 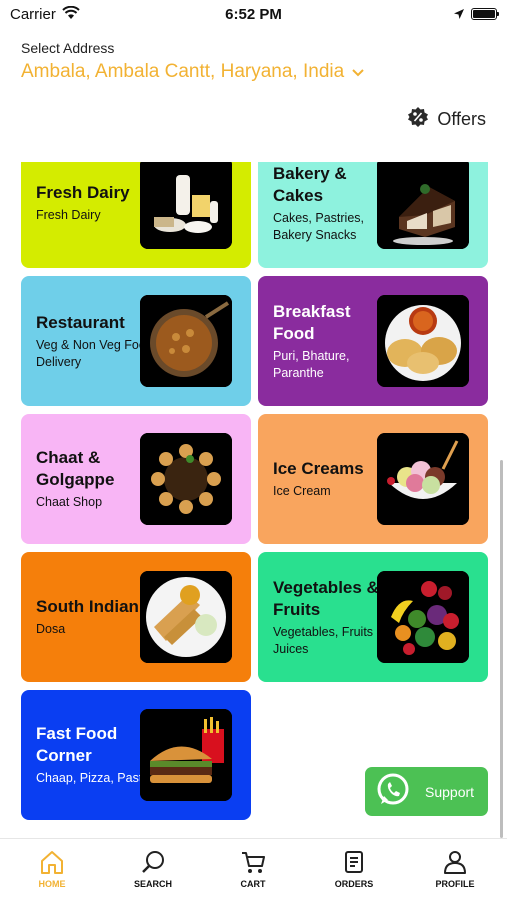 What do you see at coordinates (253, 862) in the screenshot?
I see `cart-icon` at bounding box center [253, 862].